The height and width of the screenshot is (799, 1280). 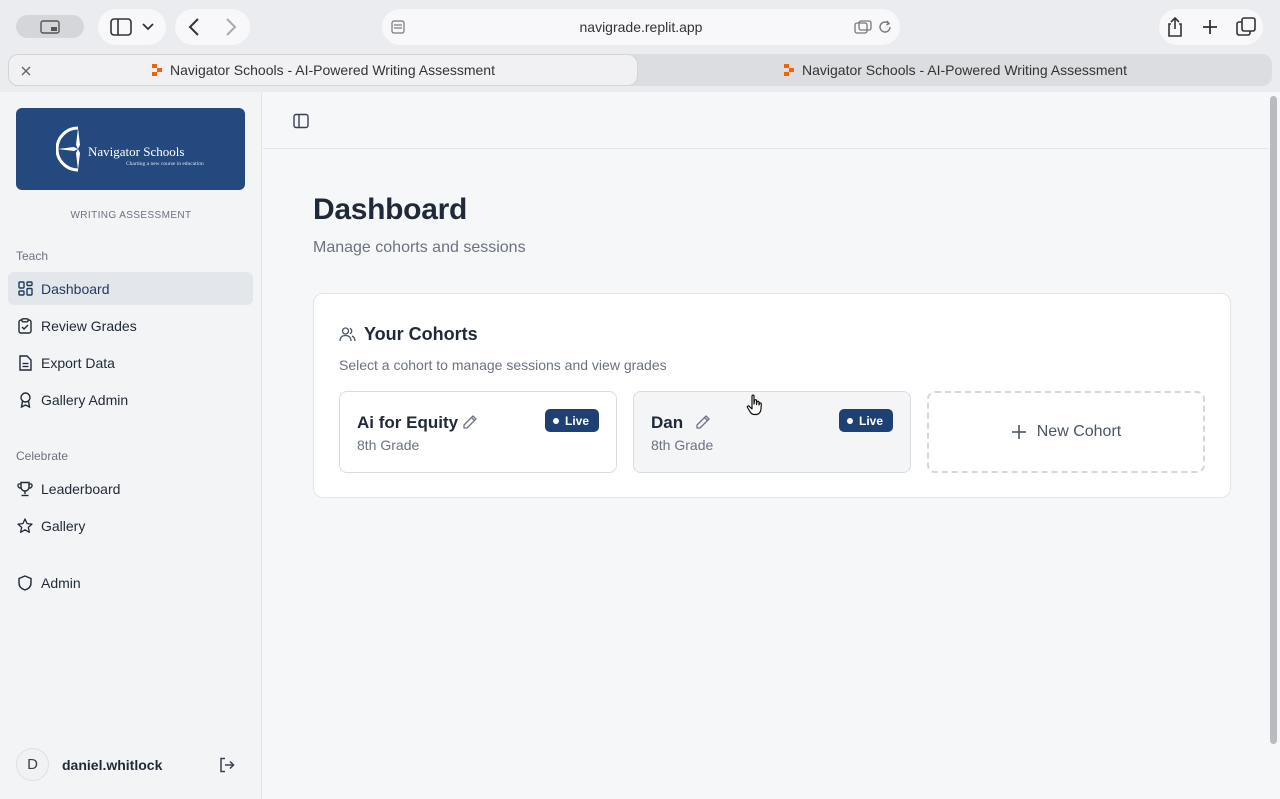 What do you see at coordinates (63, 525) in the screenshot?
I see `sidebar-item-label: Gallery` at bounding box center [63, 525].